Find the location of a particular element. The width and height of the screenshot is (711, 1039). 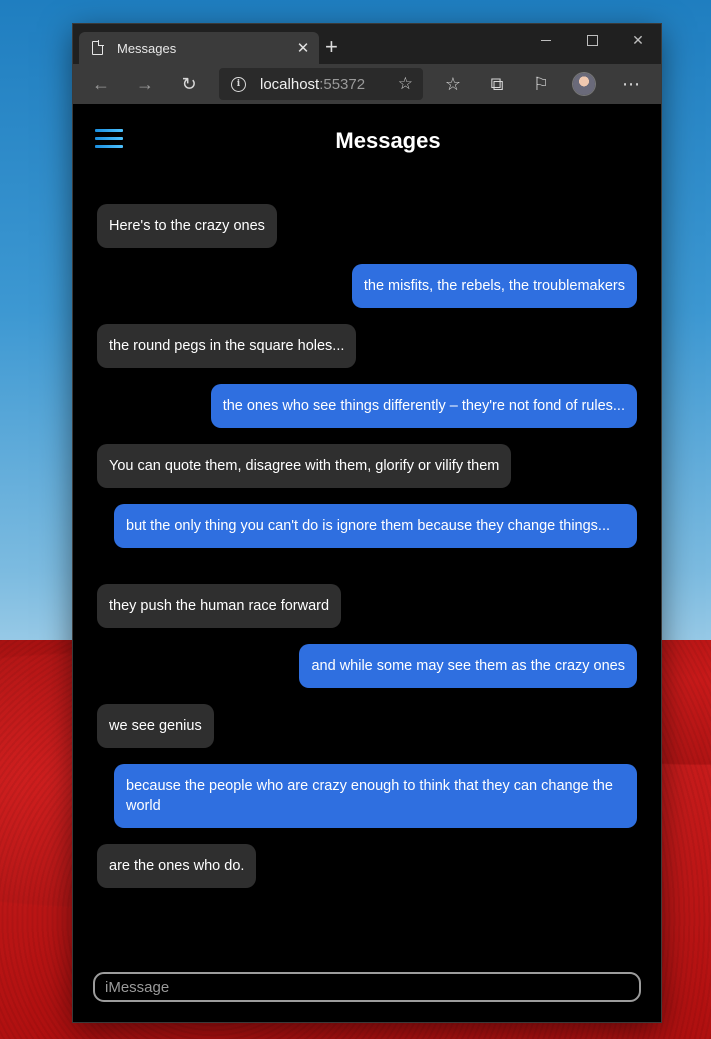

settings-more-button: ⋯ is located at coordinates (631, 84).